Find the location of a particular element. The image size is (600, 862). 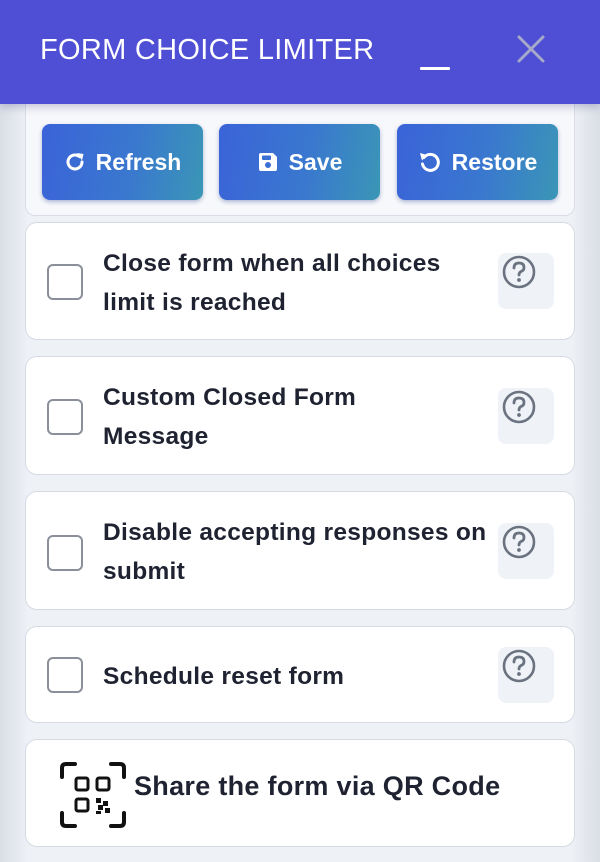

restore-icon is located at coordinates (430, 162).